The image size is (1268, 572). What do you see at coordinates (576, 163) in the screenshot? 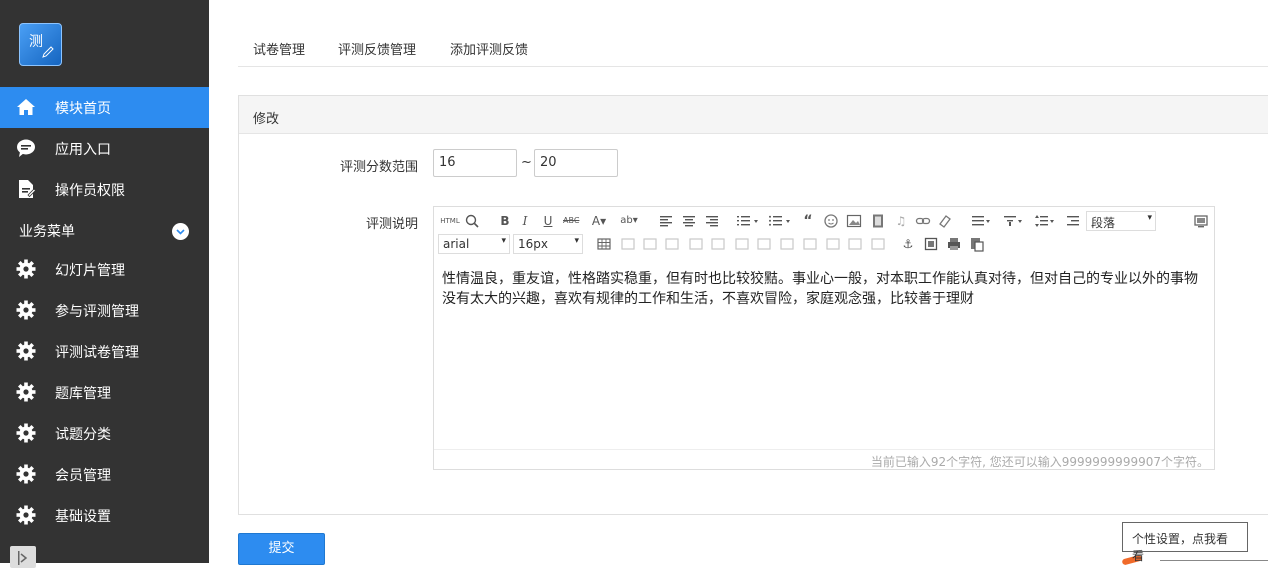
I see `score-max-input: 20` at bounding box center [576, 163].